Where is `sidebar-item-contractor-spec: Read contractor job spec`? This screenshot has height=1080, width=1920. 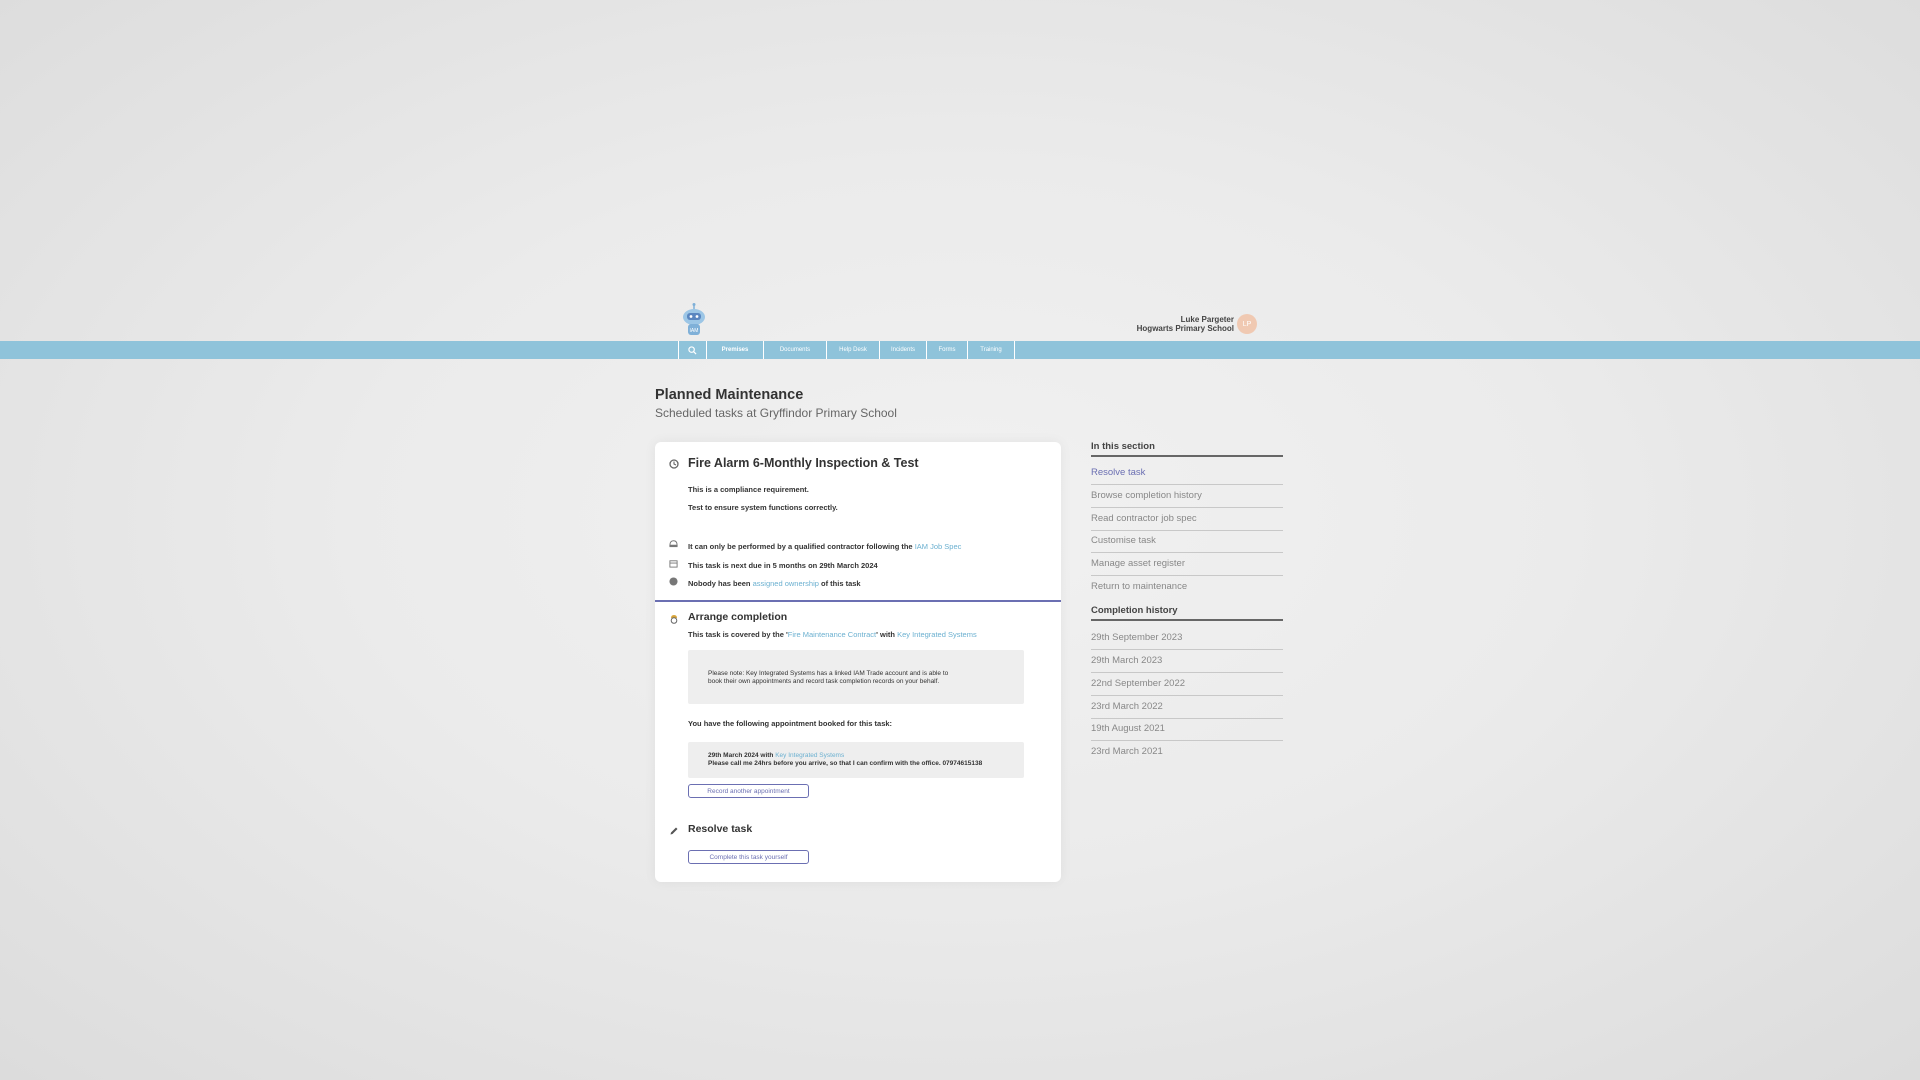 sidebar-item-contractor-spec: Read contractor job spec is located at coordinates (1187, 518).